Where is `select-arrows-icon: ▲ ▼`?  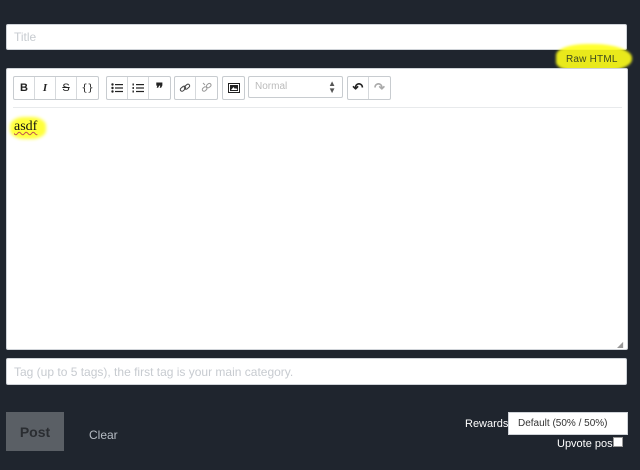 select-arrows-icon: ▲ ▼ is located at coordinates (332, 87).